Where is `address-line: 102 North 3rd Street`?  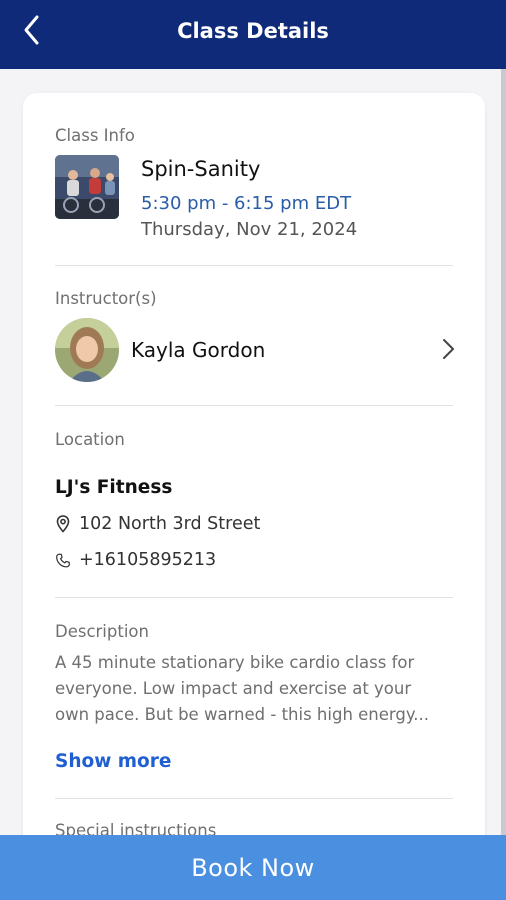 address-line: 102 North 3rd Street is located at coordinates (157, 524).